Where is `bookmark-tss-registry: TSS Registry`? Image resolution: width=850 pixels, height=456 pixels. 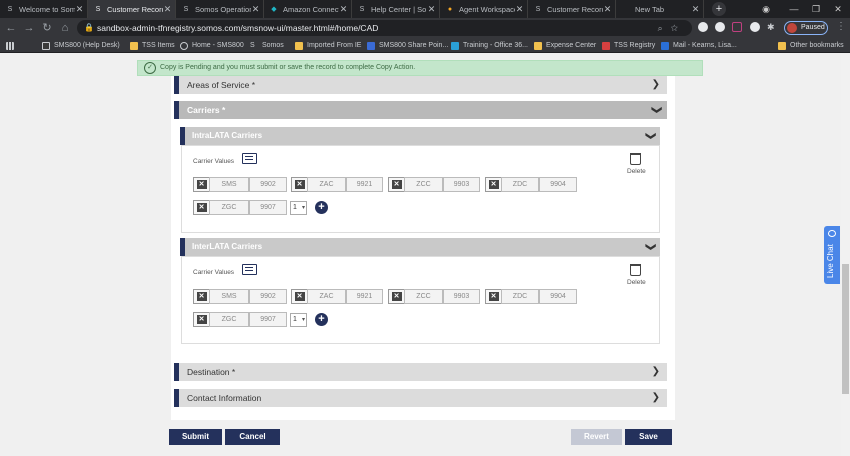
bookmark-tss-registry: TSS Registry is located at coordinates (628, 45).